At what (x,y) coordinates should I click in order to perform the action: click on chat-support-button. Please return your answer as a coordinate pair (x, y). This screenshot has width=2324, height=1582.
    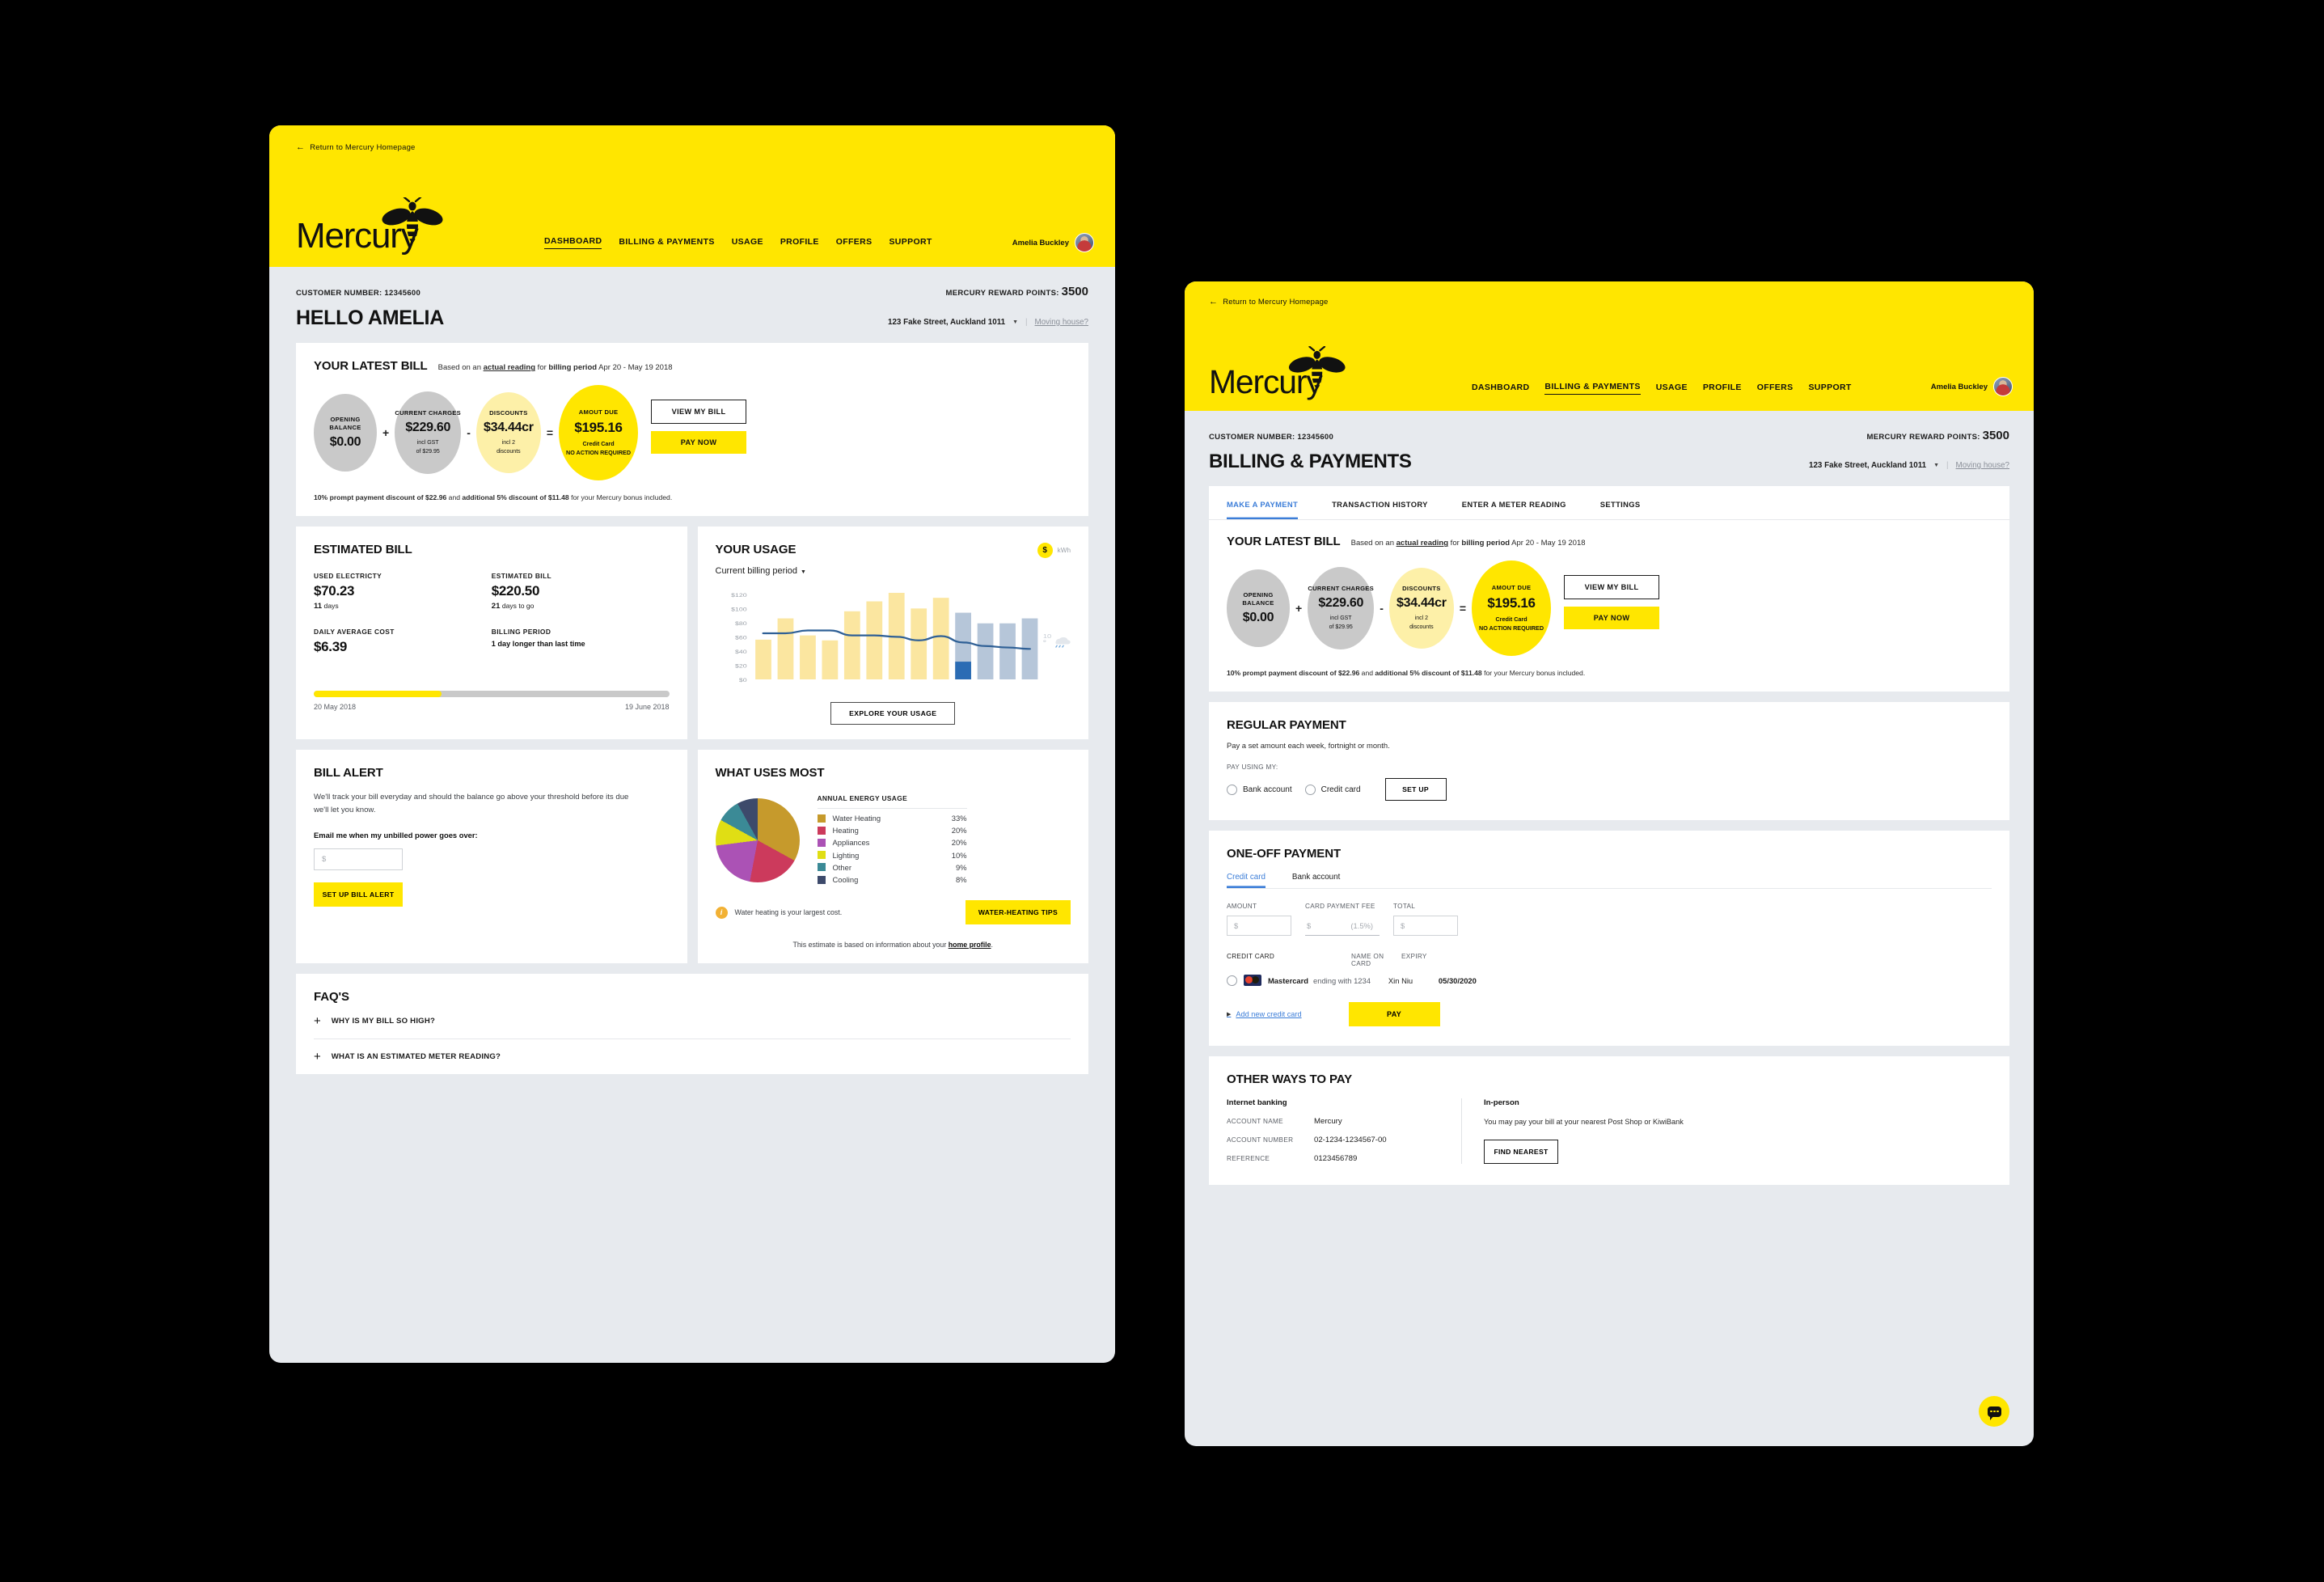
    Looking at the image, I should click on (1994, 1411).